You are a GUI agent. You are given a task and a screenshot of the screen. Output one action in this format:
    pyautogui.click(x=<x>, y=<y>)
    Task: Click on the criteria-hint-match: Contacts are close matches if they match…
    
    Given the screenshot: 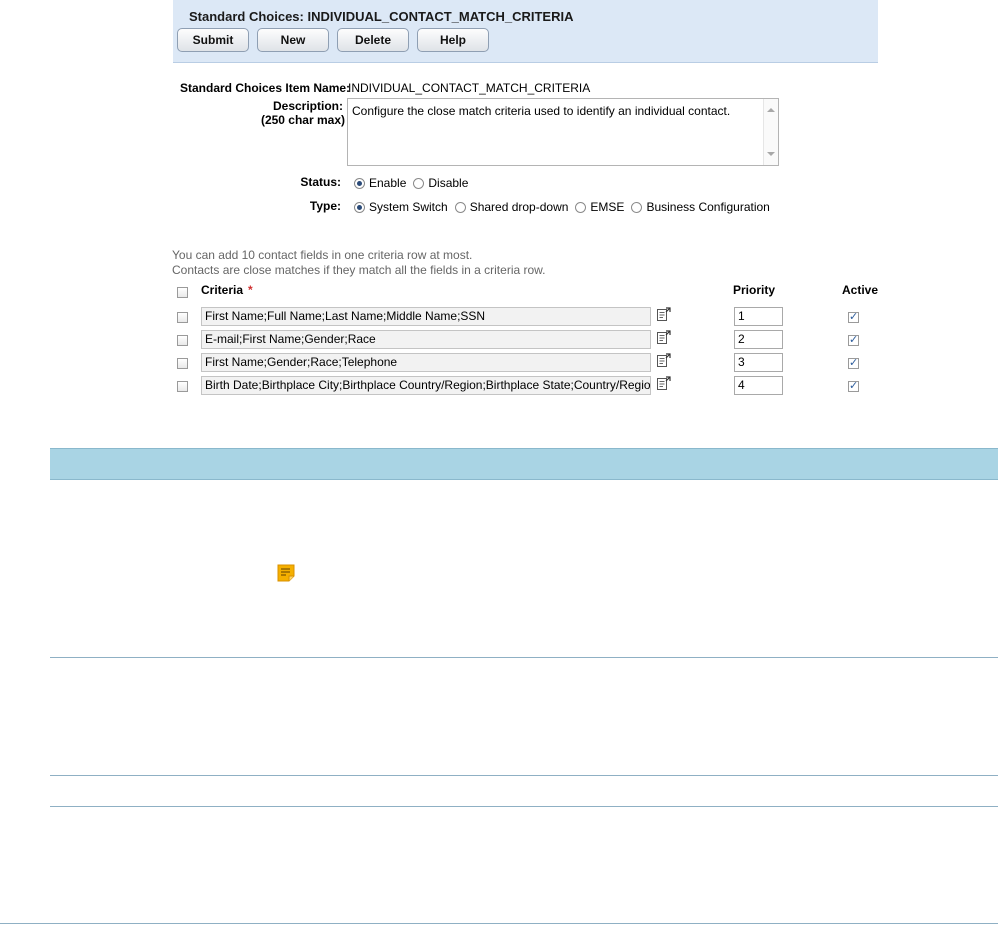 What is the action you would take?
    pyautogui.click(x=359, y=270)
    